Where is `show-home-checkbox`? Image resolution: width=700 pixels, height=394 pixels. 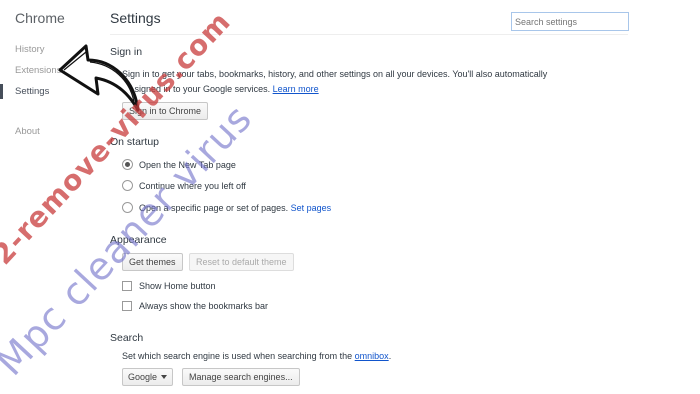
show-home-checkbox is located at coordinates (127, 286).